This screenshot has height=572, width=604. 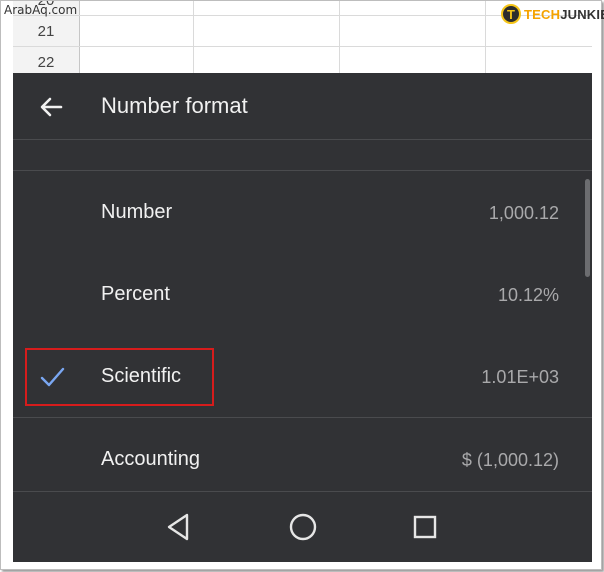 I want to click on app-bar: Number format, so click(x=302, y=106).